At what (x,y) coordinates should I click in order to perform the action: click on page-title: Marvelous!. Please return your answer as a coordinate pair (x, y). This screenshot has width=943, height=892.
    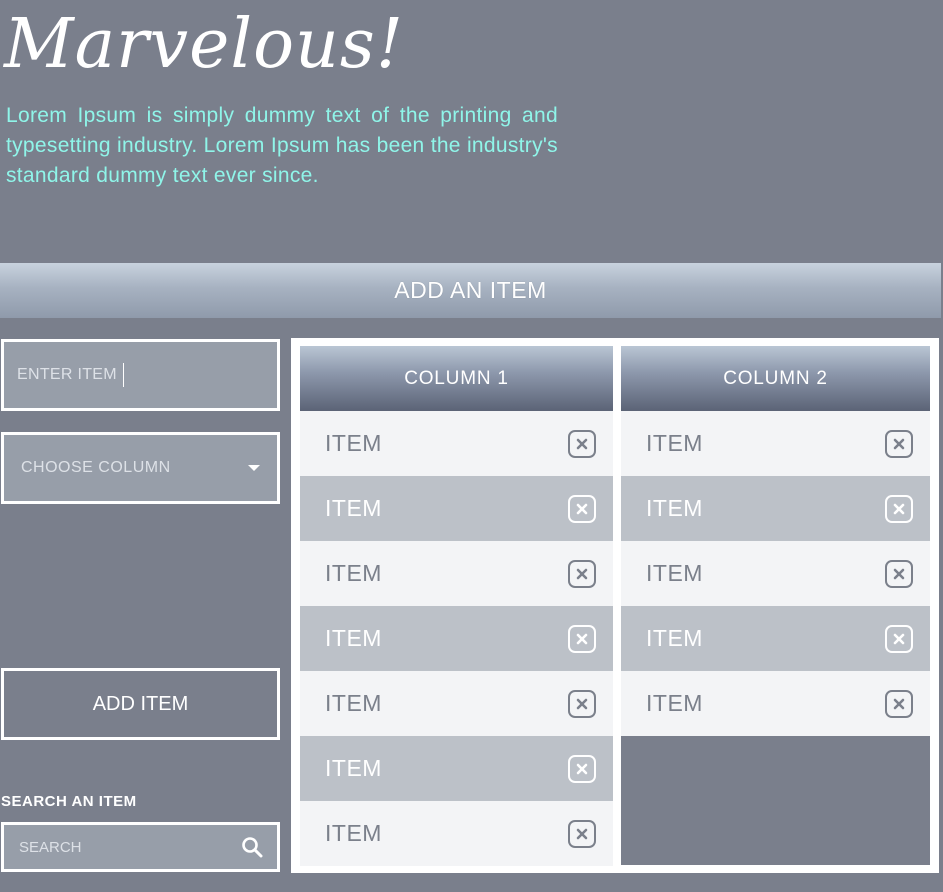
    Looking at the image, I should click on (204, 44).